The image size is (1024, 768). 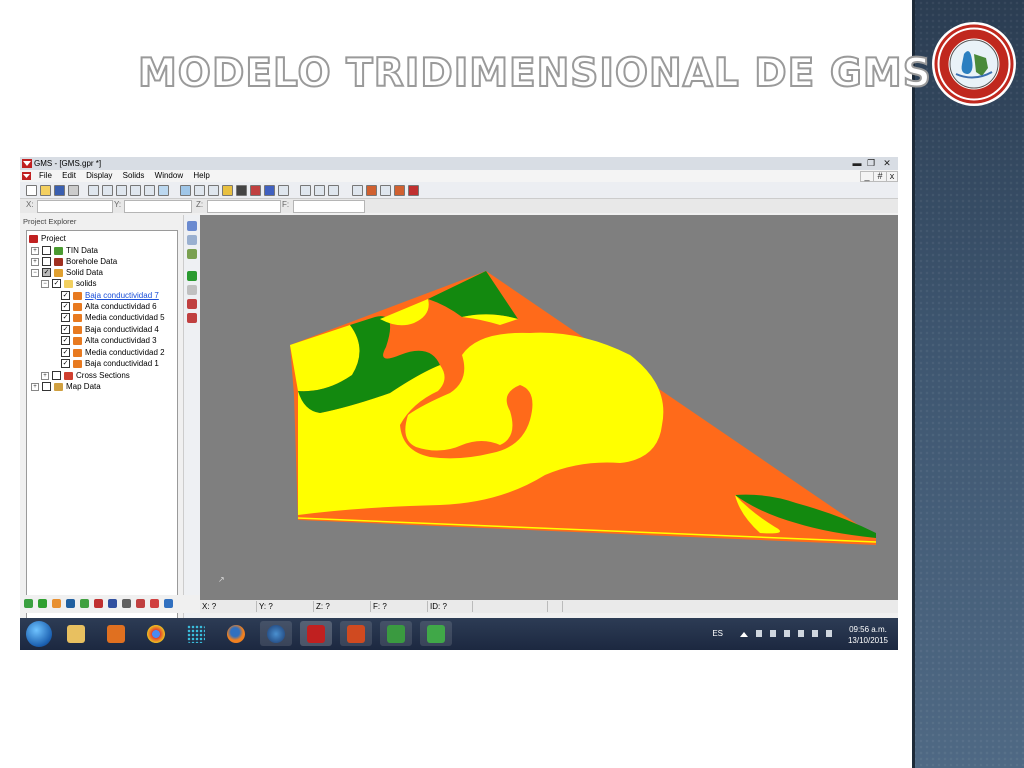 I want to click on contour-icon, so click(x=241, y=190).